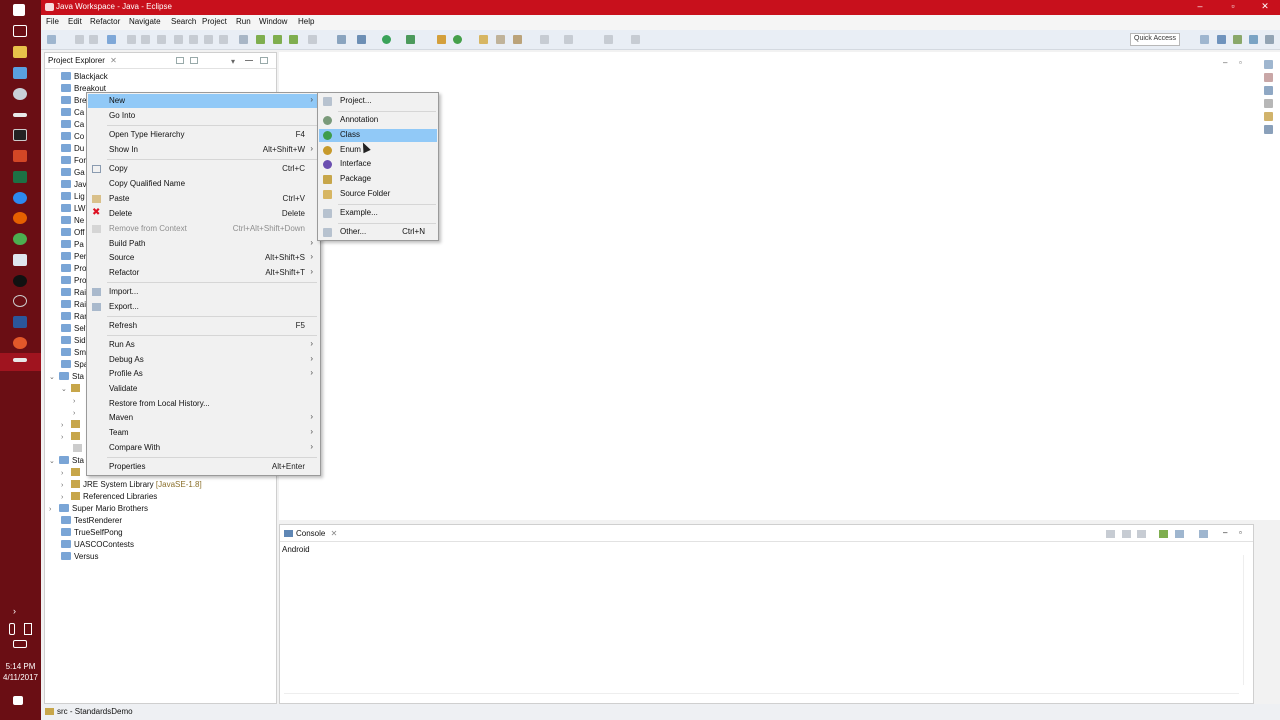  What do you see at coordinates (378, 232) in the screenshot?
I see `submenu-item-other: Other... Ctrl+N` at bounding box center [378, 232].